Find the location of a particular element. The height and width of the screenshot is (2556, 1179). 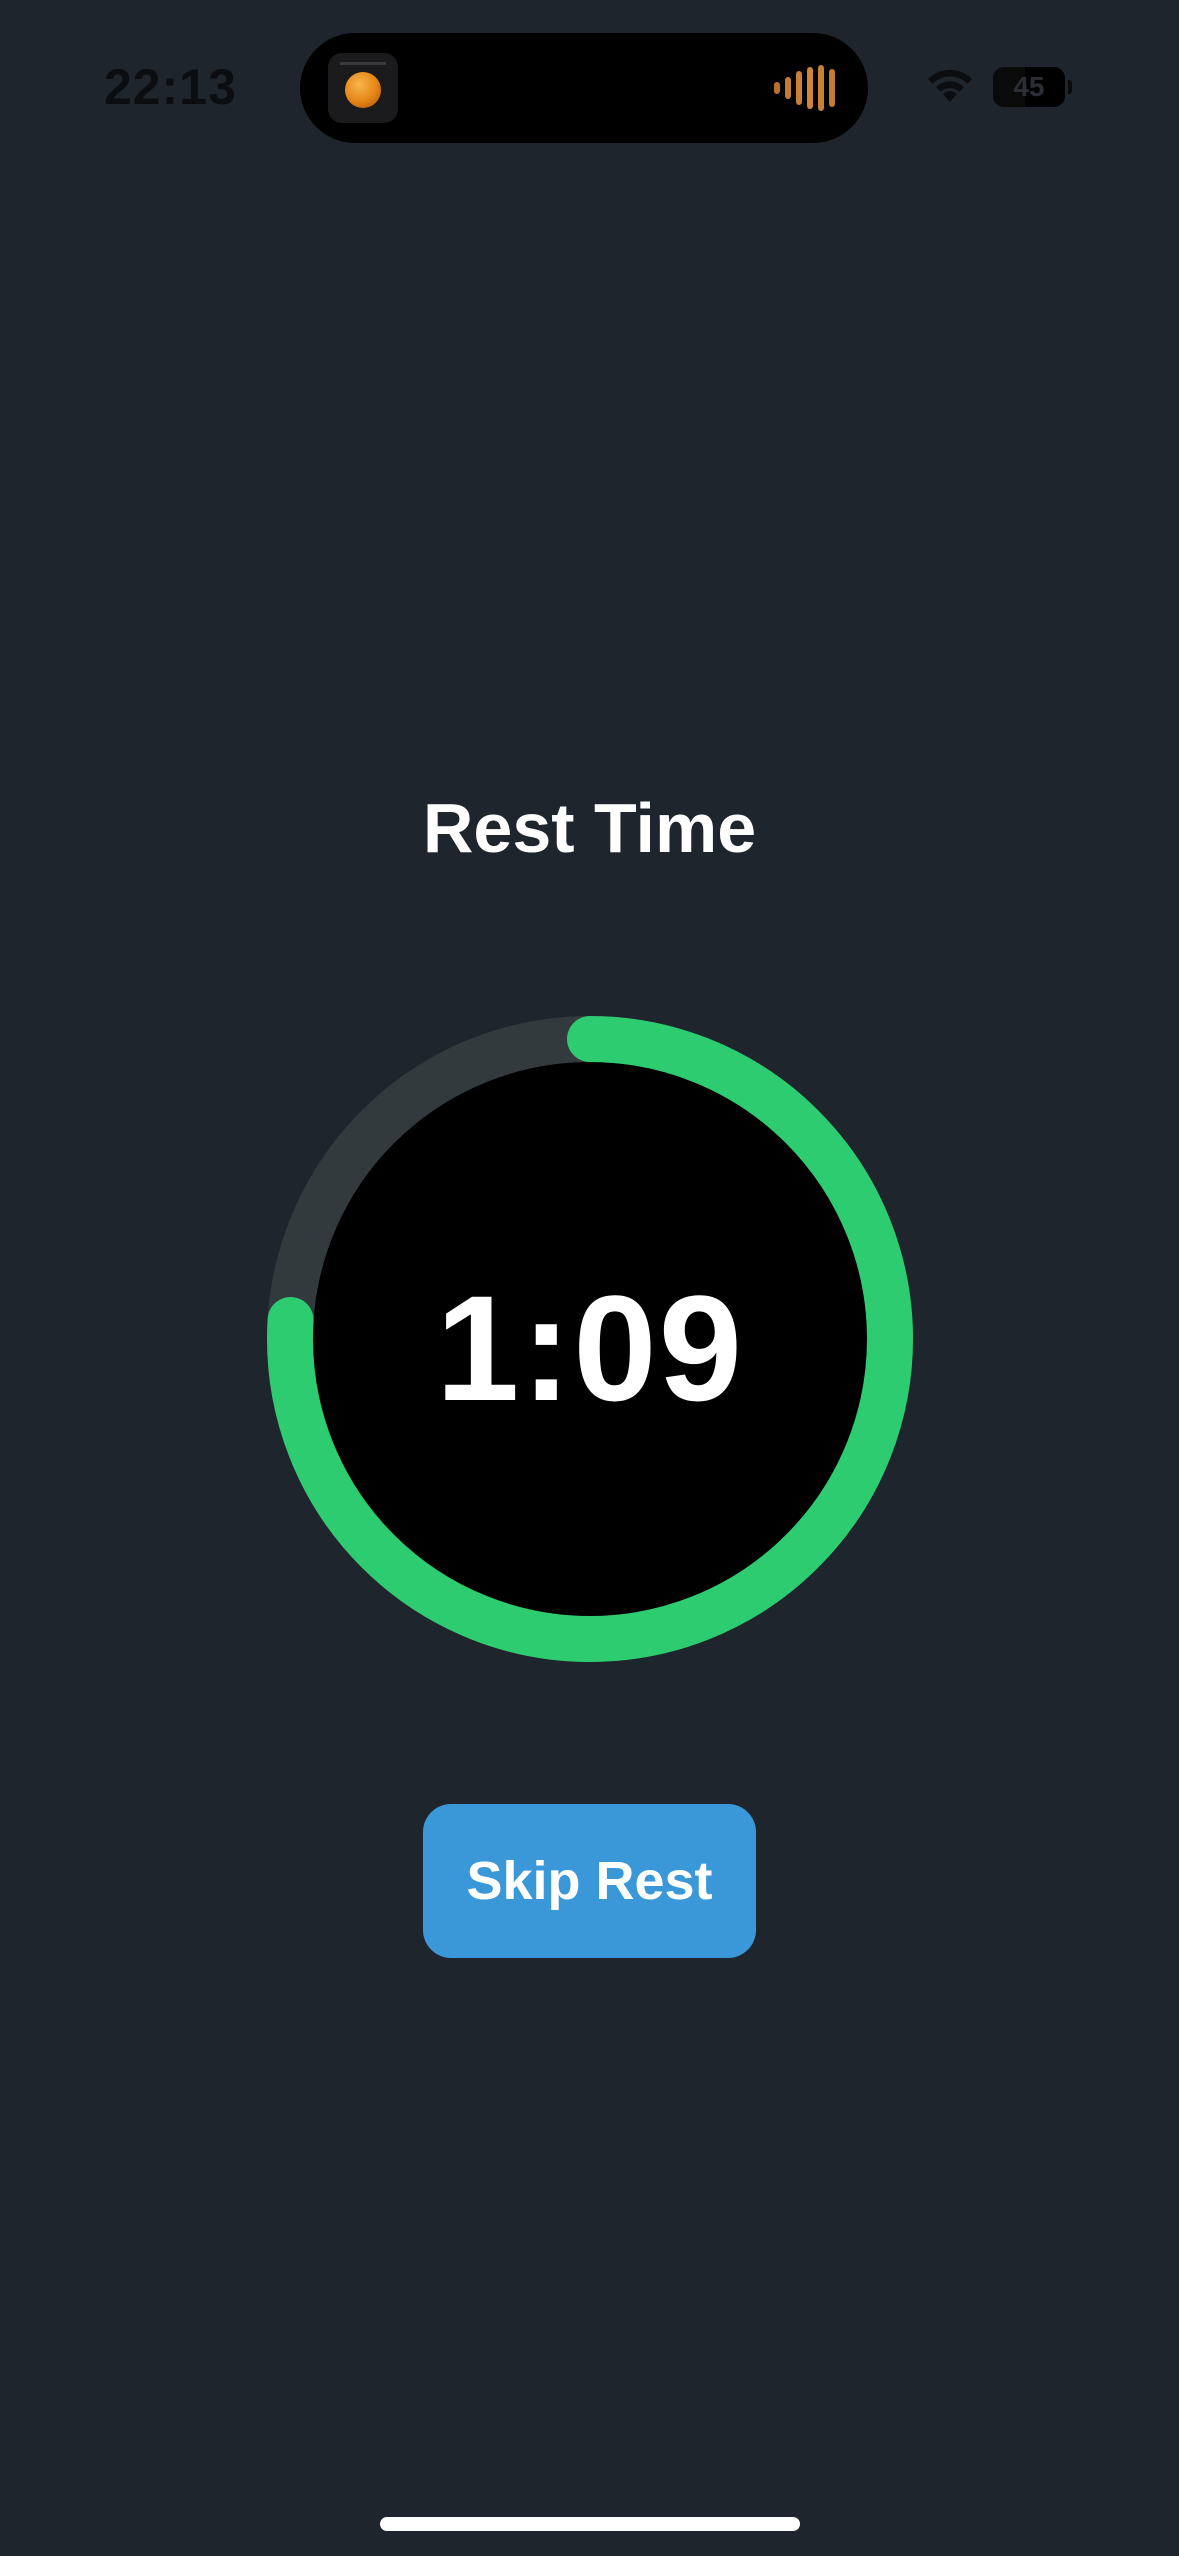

battery-level: 45 is located at coordinates (1029, 86).